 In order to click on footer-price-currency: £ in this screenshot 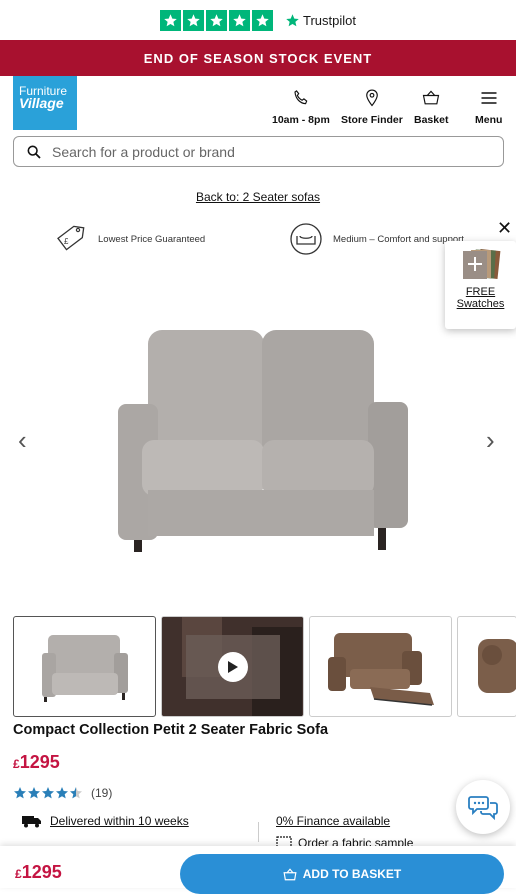, I will do `click(18, 874)`.